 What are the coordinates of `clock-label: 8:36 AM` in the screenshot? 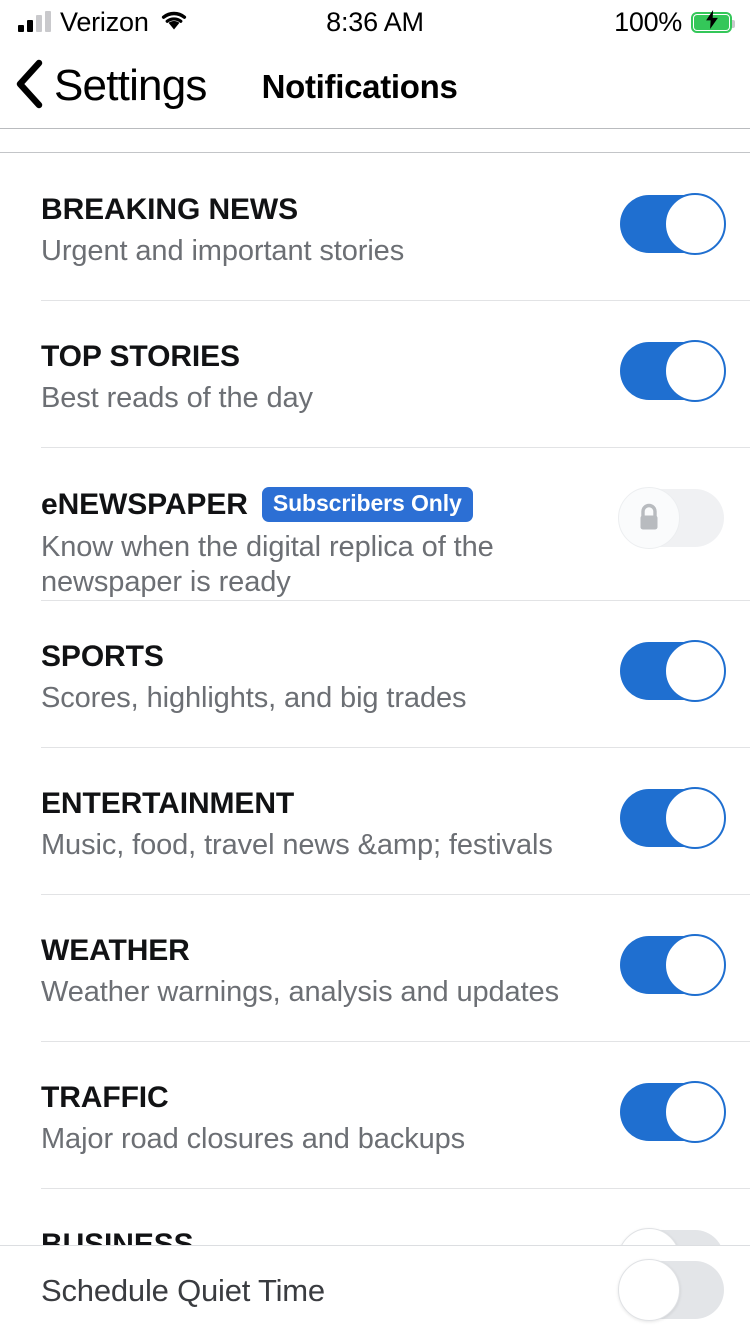 It's located at (375, 21).